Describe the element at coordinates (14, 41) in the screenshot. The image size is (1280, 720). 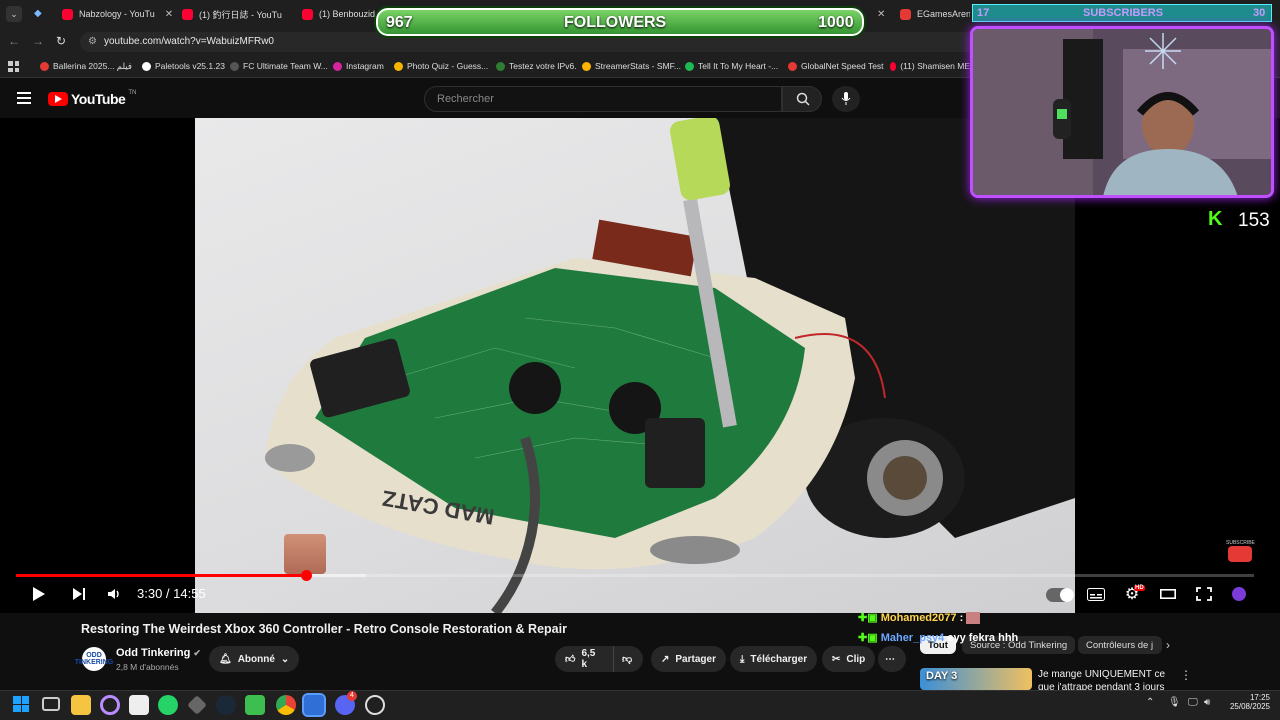
I see `back-arrow-icon: ←` at that location.